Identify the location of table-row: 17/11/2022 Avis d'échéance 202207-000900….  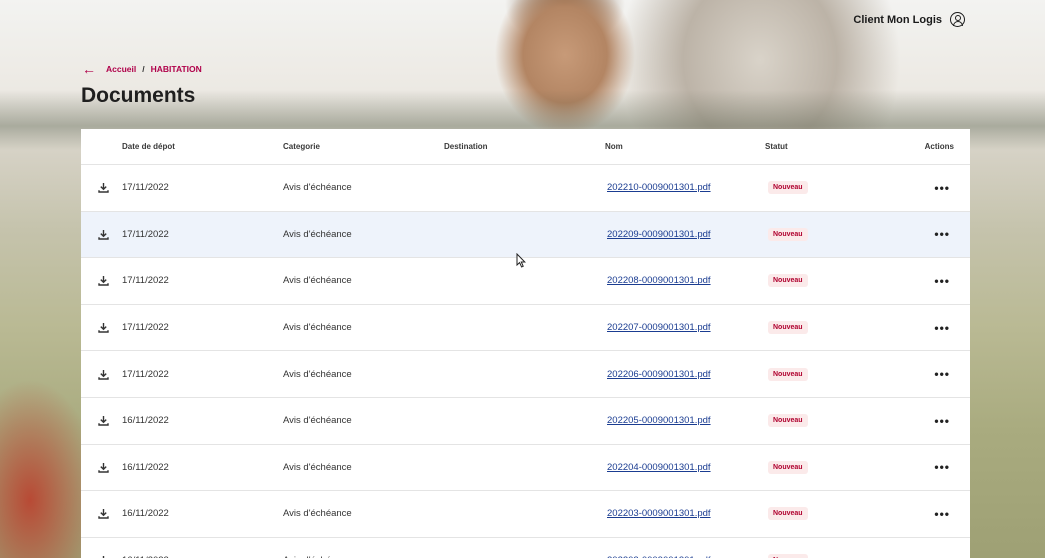
(525, 328).